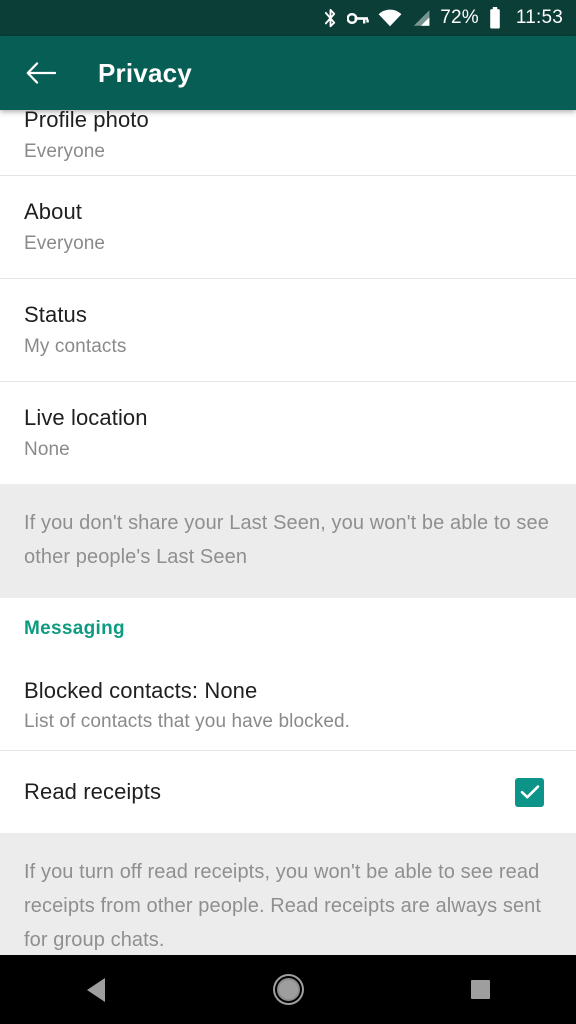 Image resolution: width=576 pixels, height=1024 pixels. What do you see at coordinates (53, 211) in the screenshot?
I see `setting-title: About` at bounding box center [53, 211].